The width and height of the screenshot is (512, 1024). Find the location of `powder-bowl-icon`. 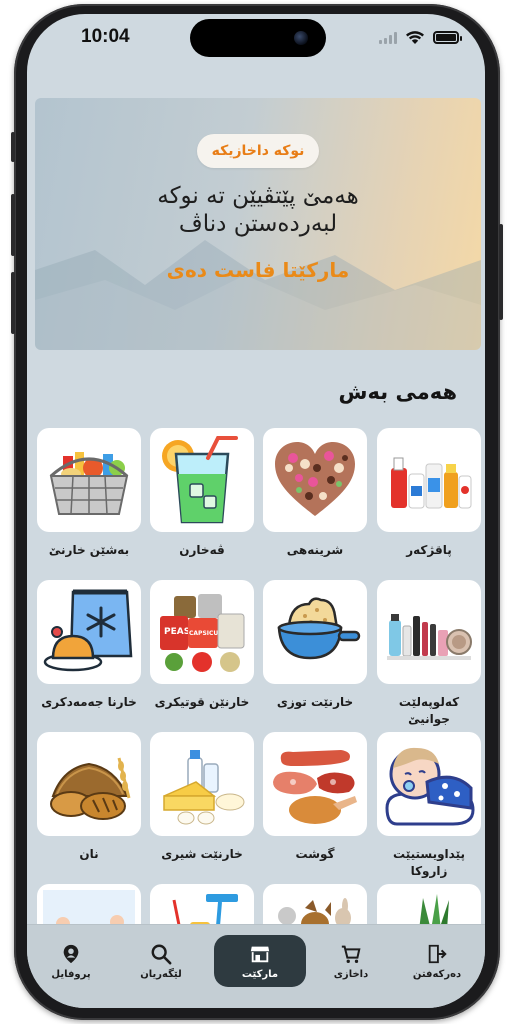

powder-bowl-icon is located at coordinates (319, 628).